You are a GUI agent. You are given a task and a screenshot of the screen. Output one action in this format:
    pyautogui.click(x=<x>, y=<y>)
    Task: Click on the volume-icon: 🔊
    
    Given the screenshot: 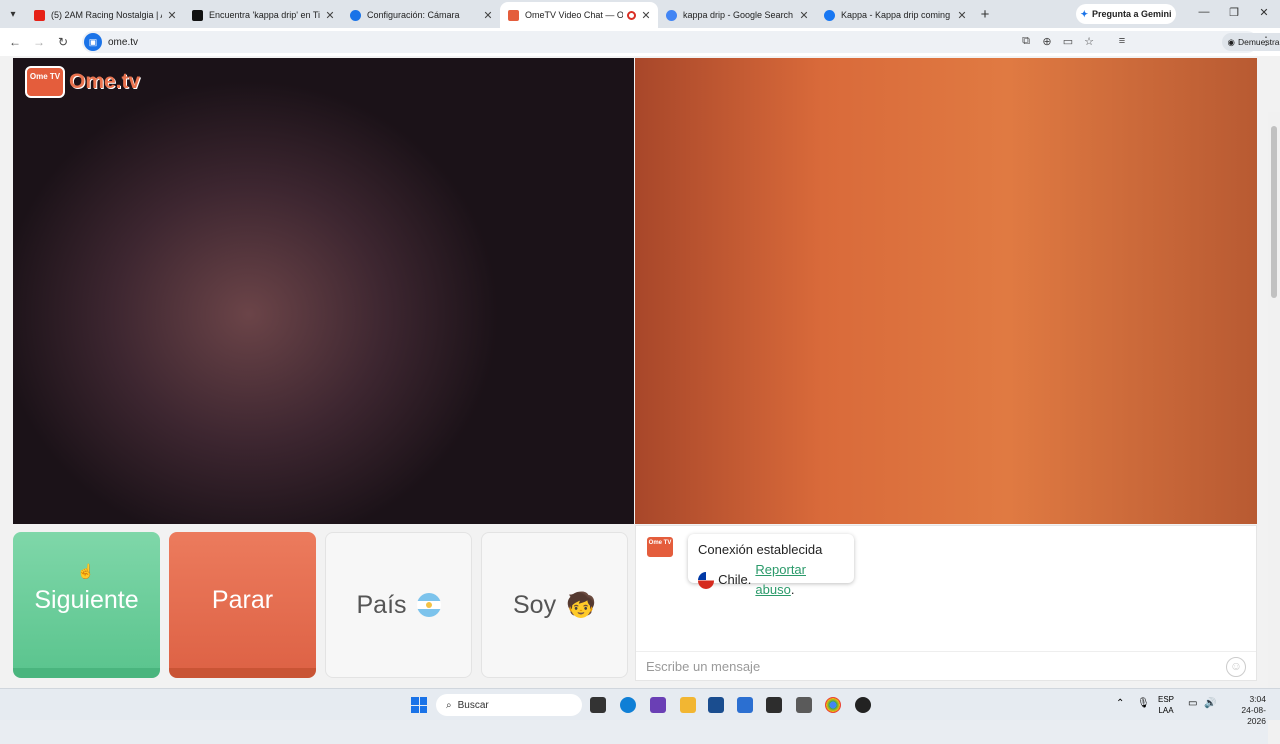 What is the action you would take?
    pyautogui.click(x=1210, y=703)
    